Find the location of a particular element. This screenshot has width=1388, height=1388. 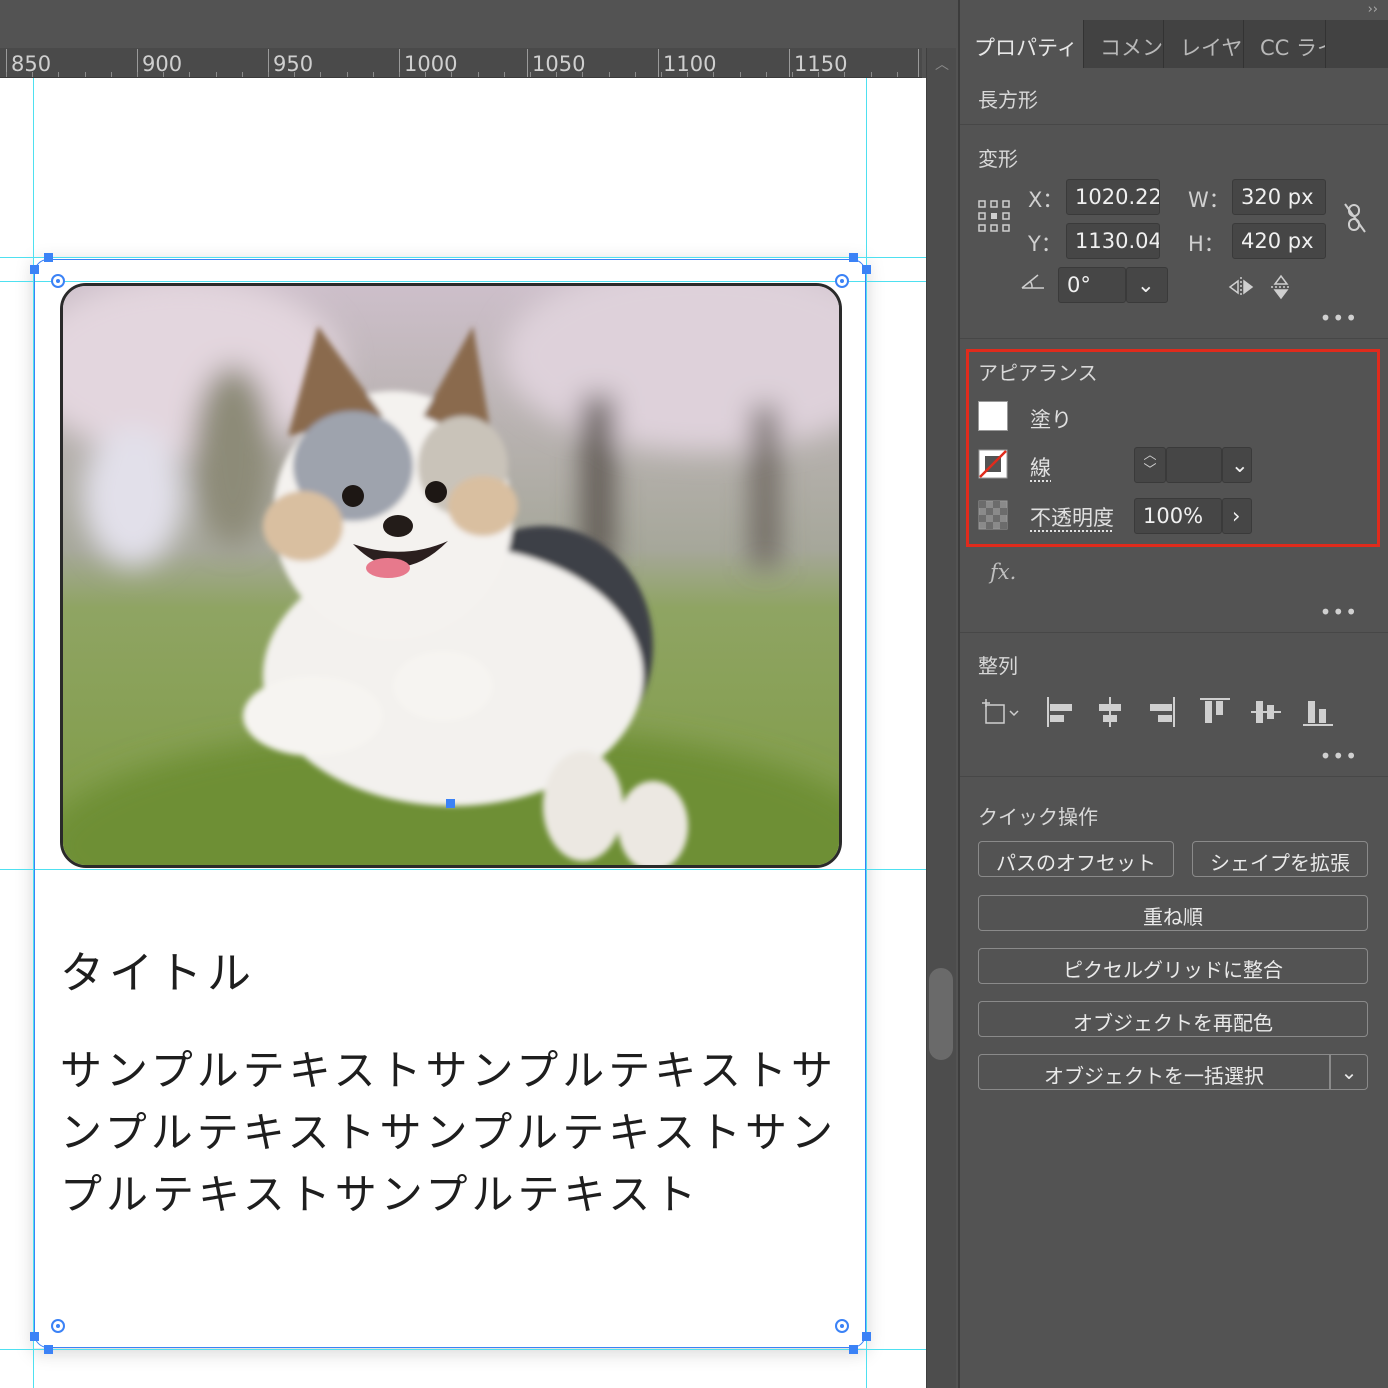

center-point-handle is located at coordinates (450, 803).